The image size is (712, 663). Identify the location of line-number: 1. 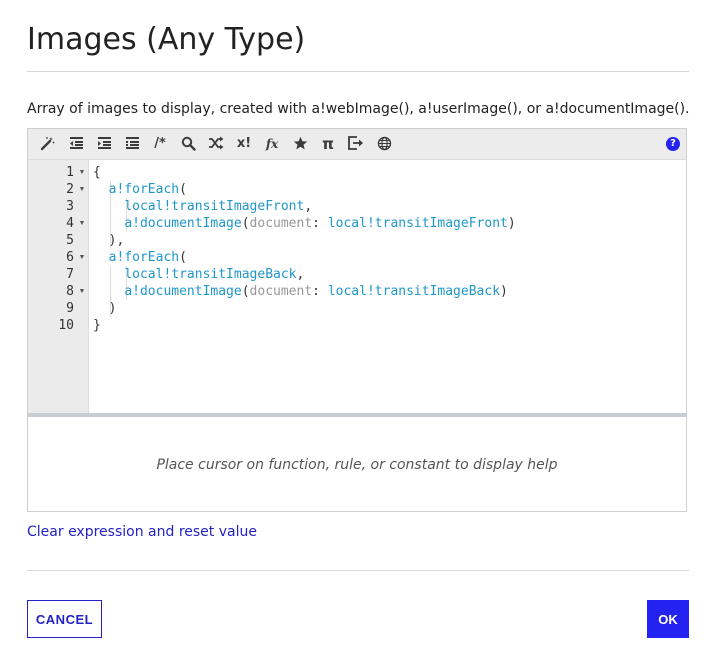
(70, 172).